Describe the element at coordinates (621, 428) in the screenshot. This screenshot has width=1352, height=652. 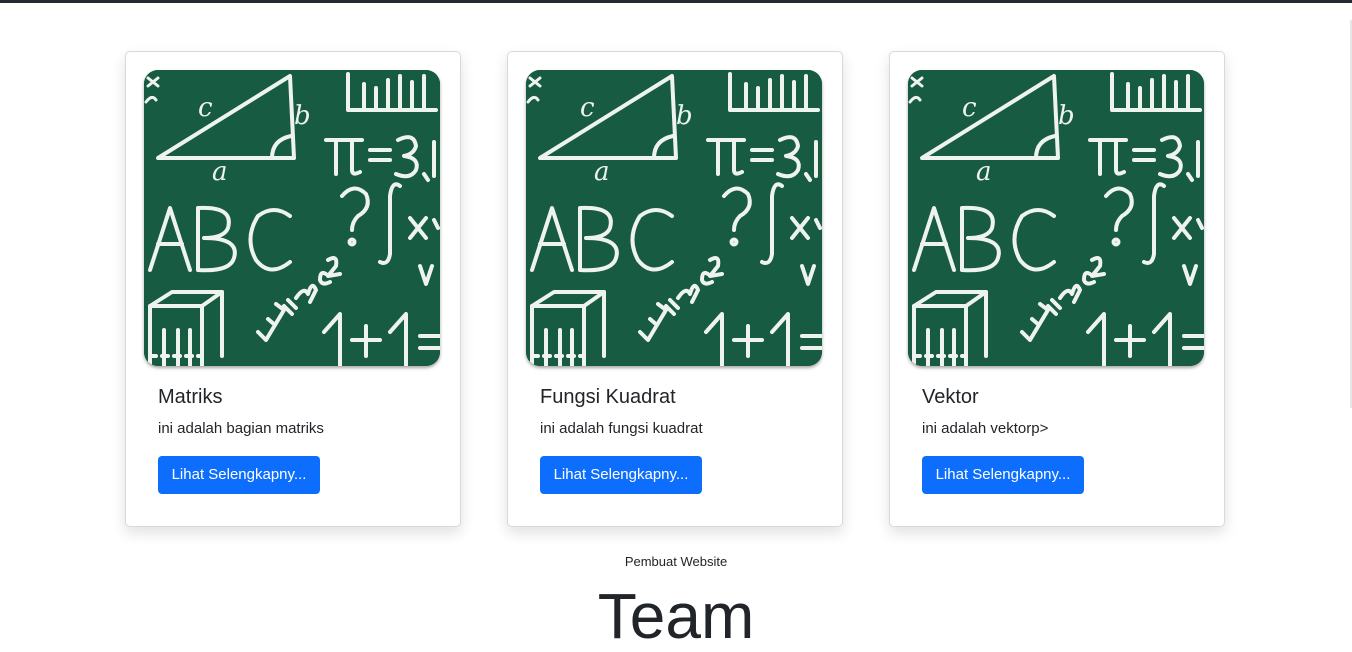
I see `card-description: ini adalah fungsi kuadrat` at that location.